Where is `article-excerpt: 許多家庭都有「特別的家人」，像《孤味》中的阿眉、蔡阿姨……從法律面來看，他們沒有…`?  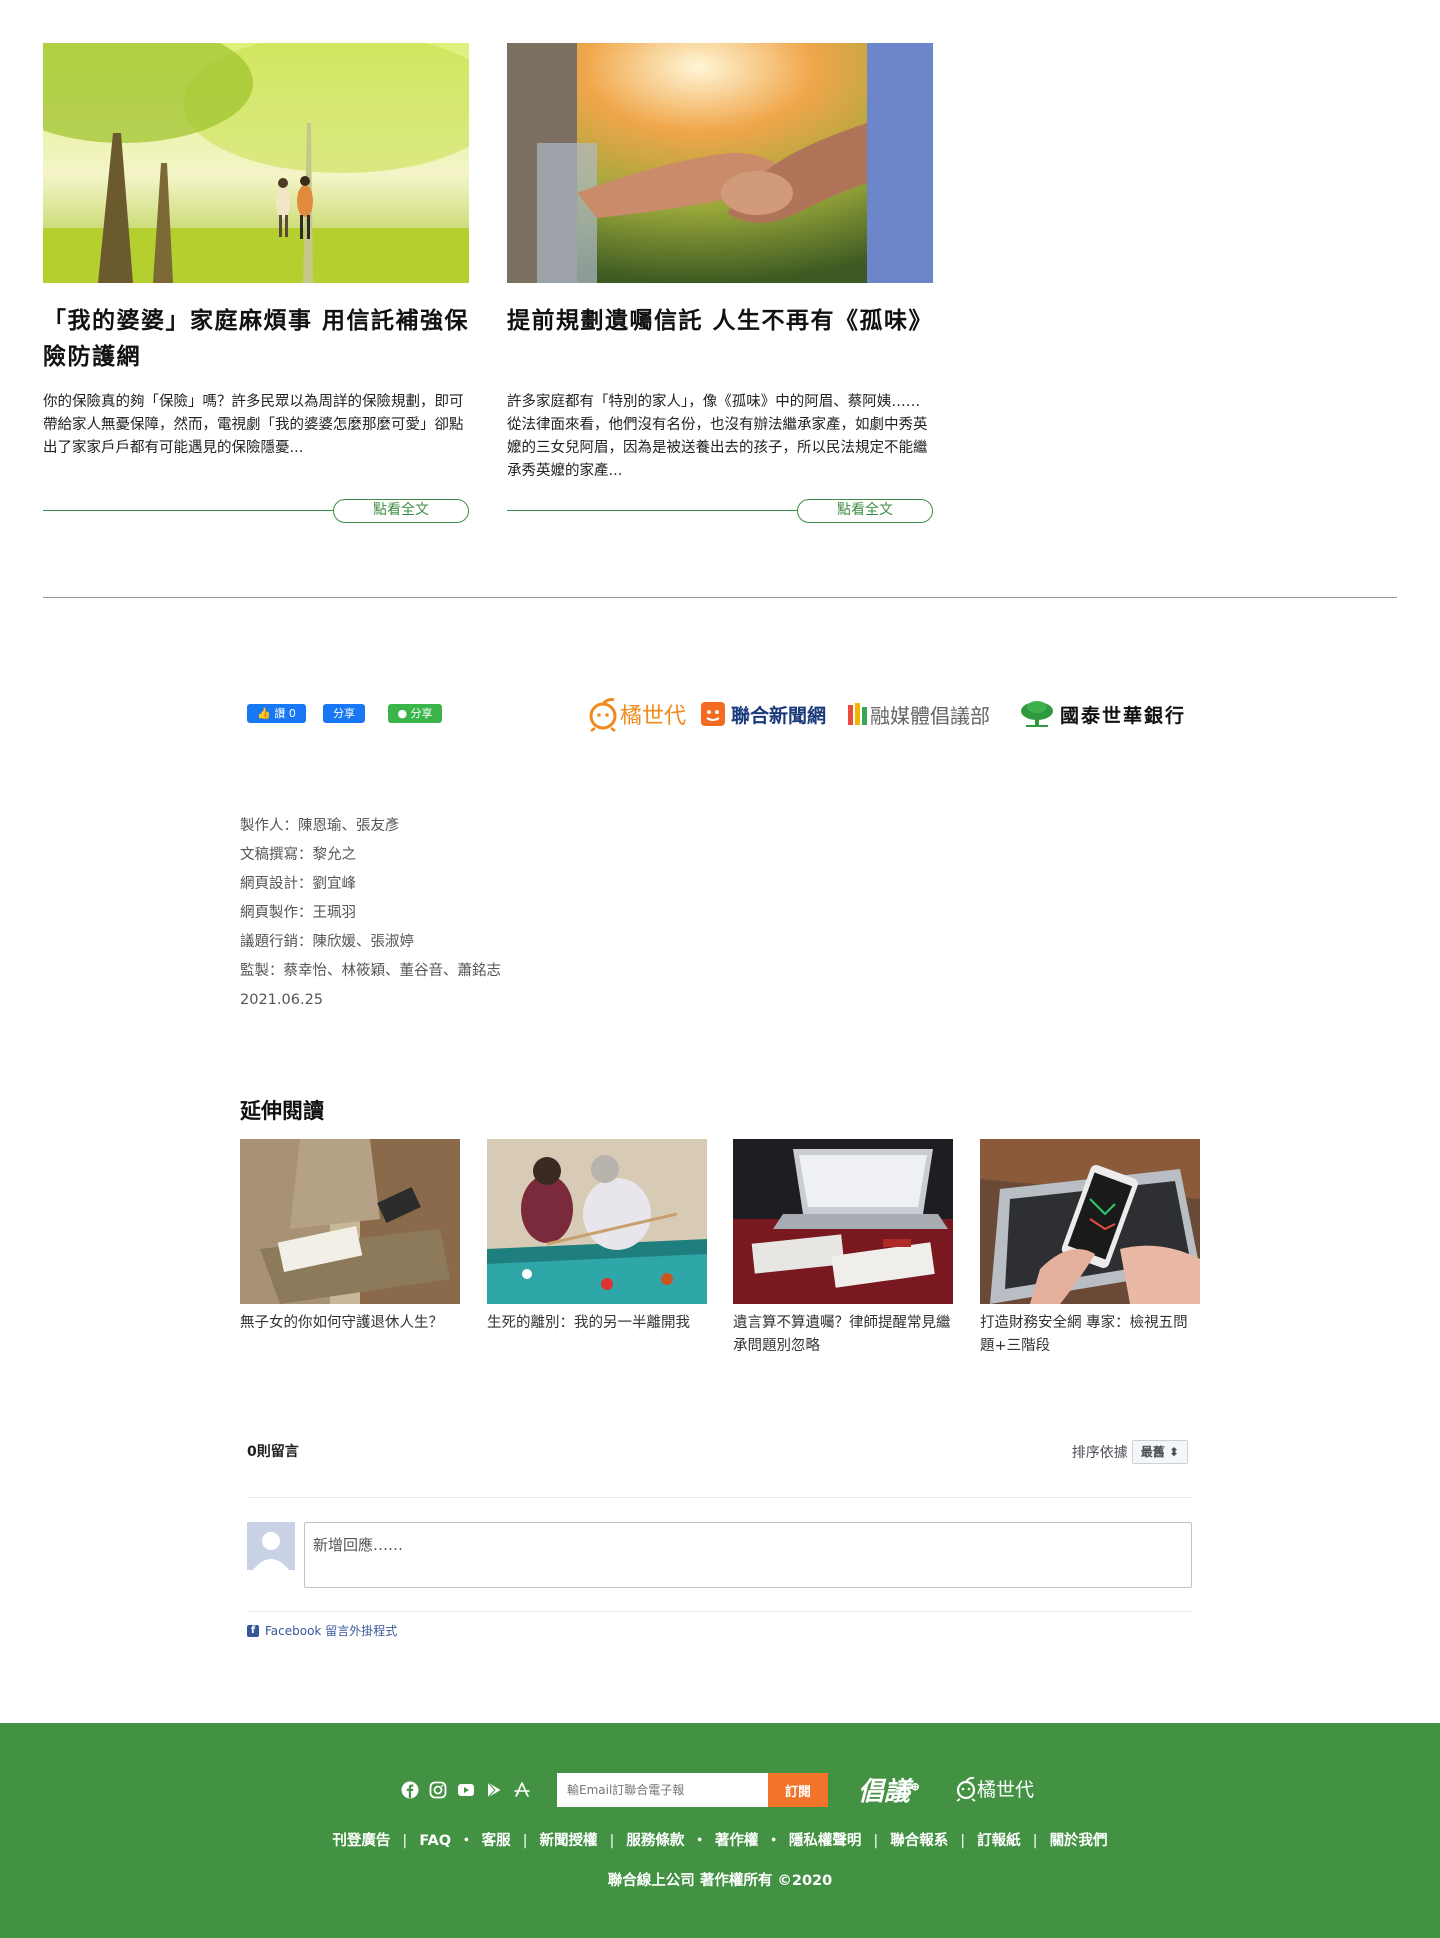
article-excerpt: 許多家庭都有「特別的家人」，像《孤味》中的阿眉、蔡阿姨……從法律面來看，他們沒有… is located at coordinates (717, 436).